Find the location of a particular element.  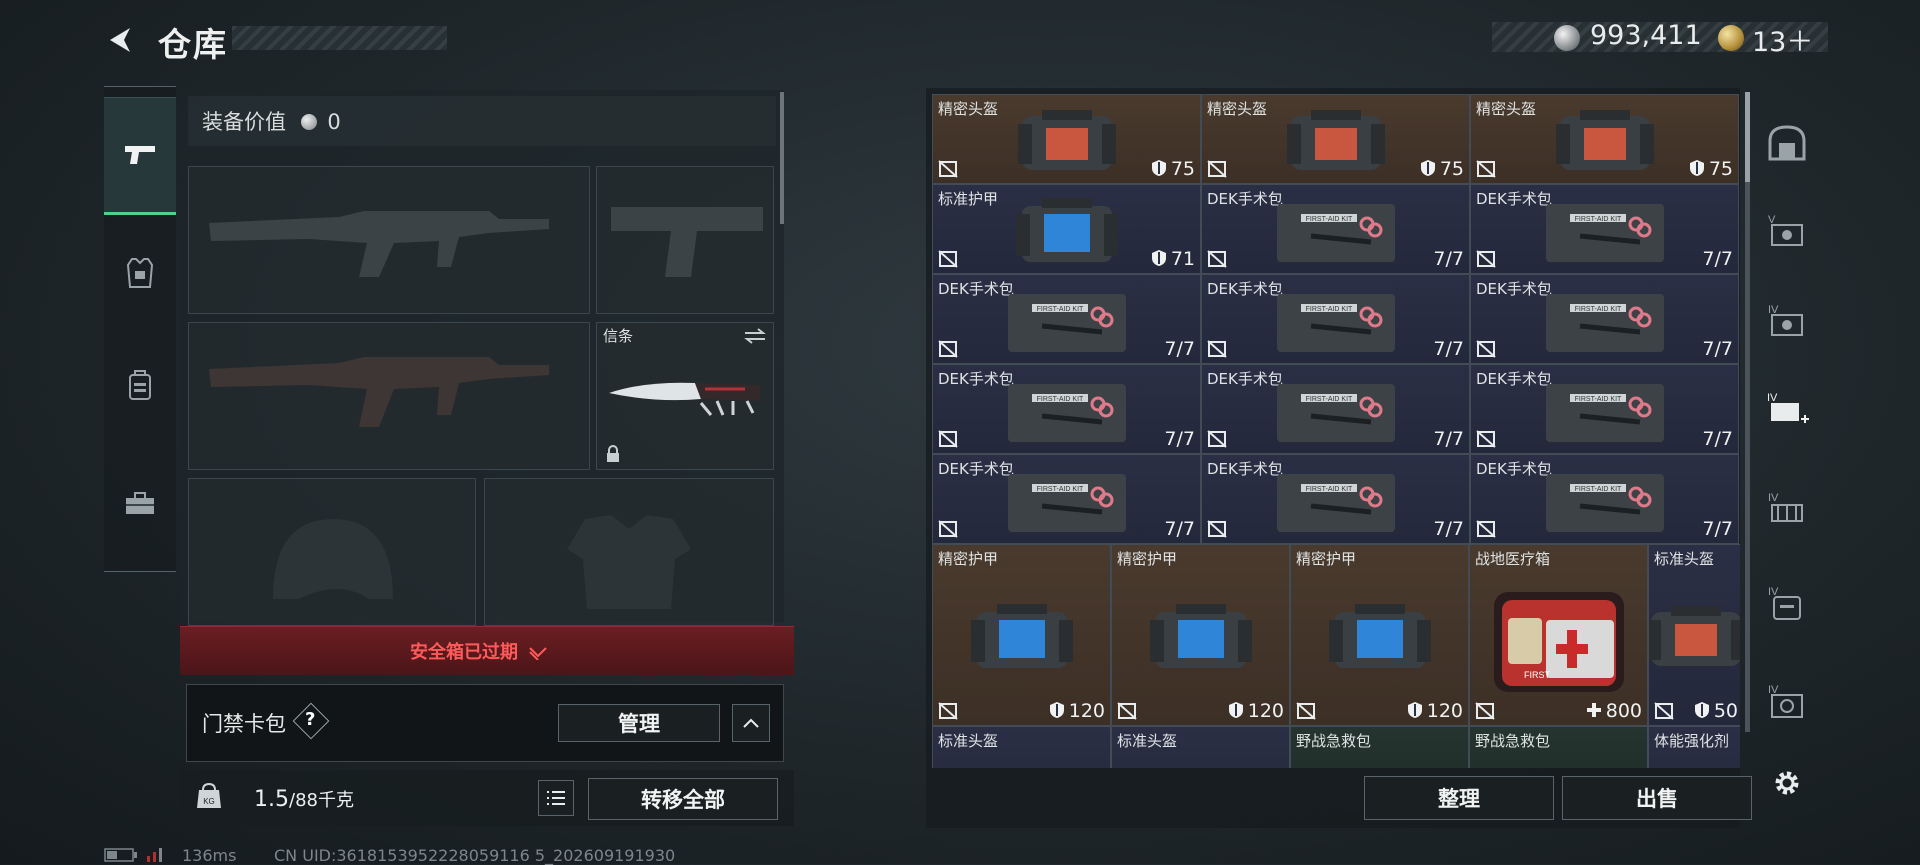

collapse-button is located at coordinates (751, 723).